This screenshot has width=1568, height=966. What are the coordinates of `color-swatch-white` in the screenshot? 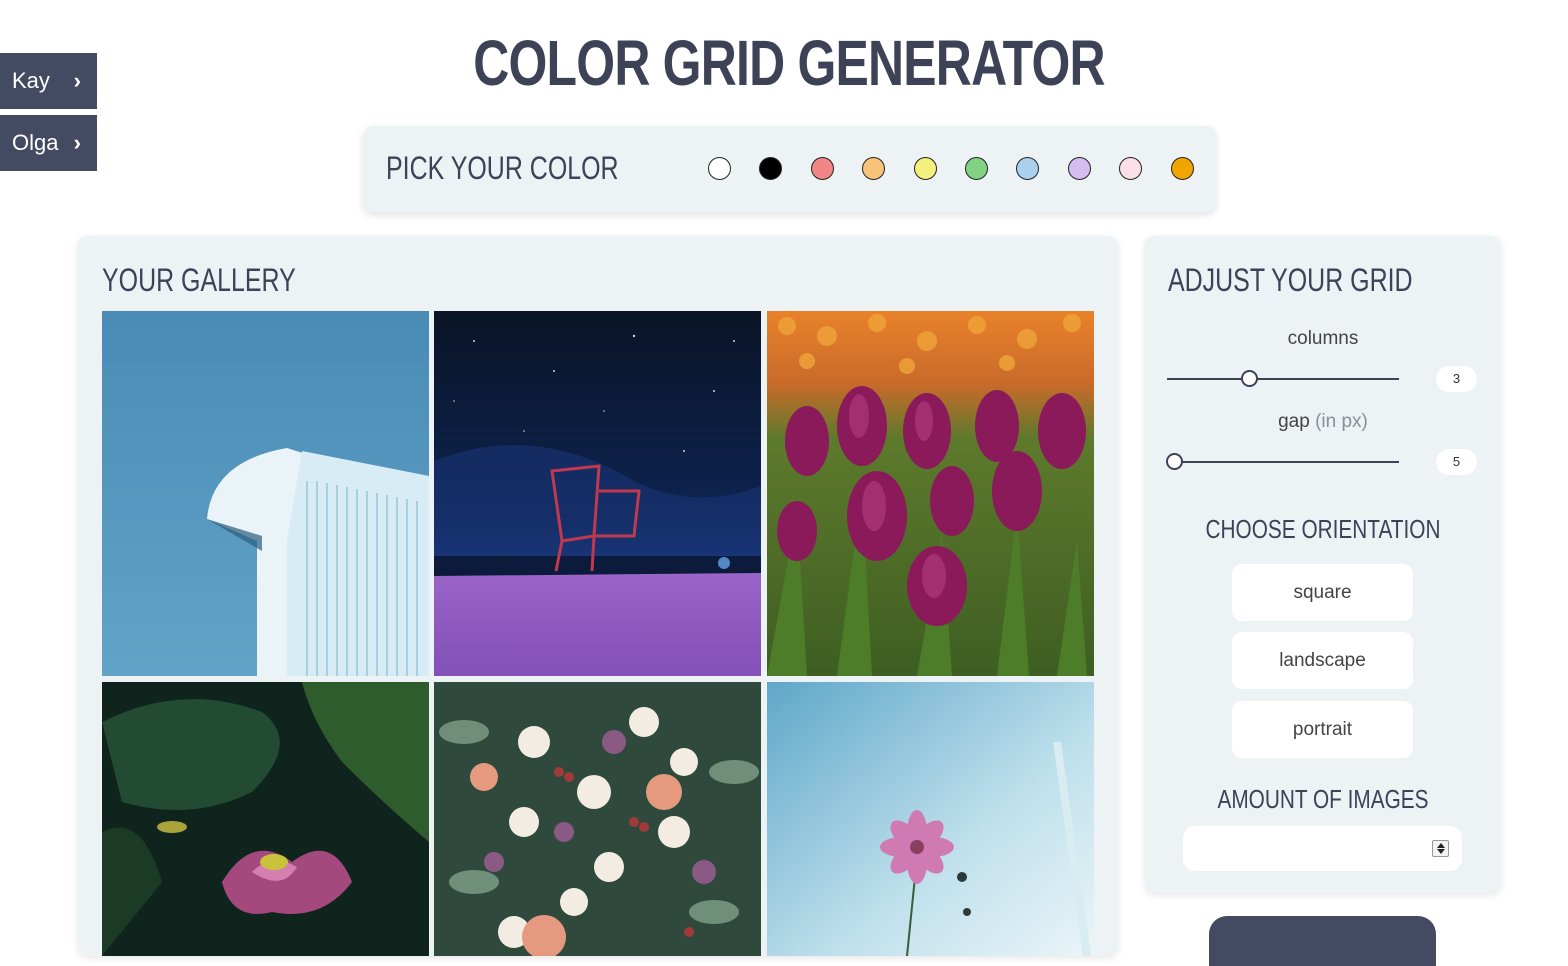 It's located at (719, 168).